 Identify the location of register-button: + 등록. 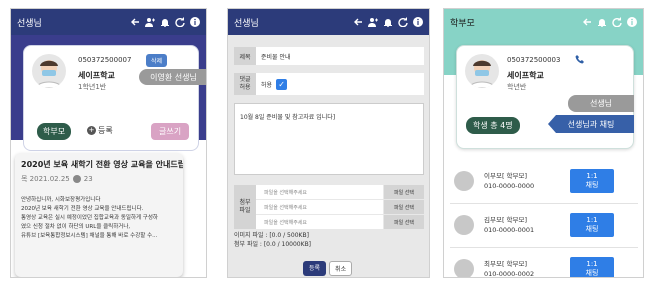
(100, 130).